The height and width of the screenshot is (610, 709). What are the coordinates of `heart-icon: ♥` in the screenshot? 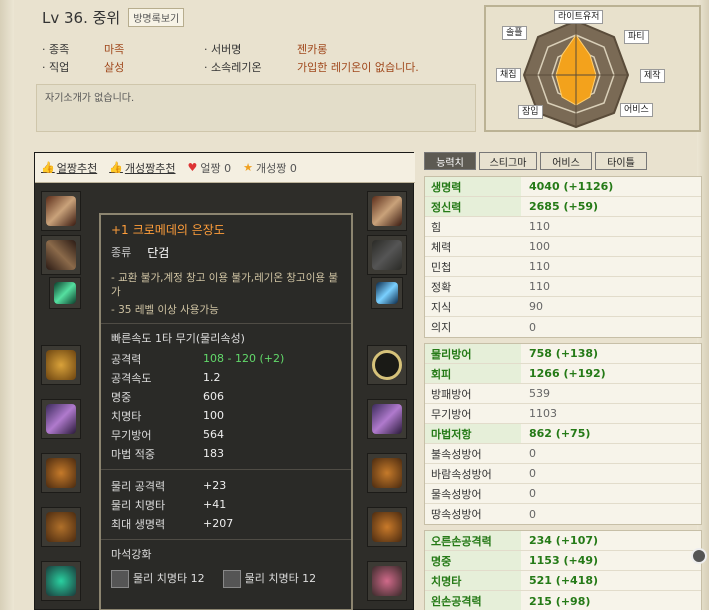 It's located at (192, 167).